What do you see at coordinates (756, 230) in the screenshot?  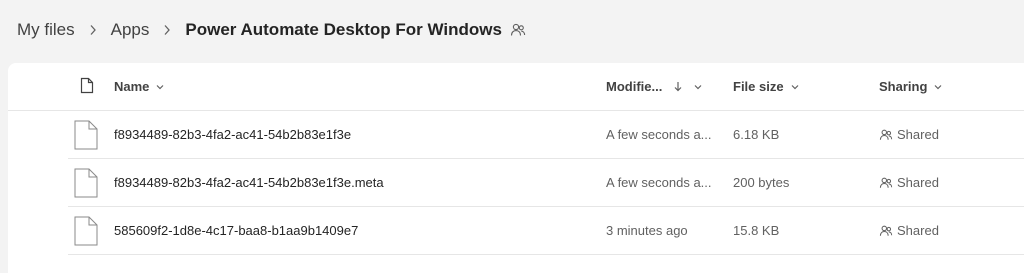 I see `file-size-value: 15.8 KB` at bounding box center [756, 230].